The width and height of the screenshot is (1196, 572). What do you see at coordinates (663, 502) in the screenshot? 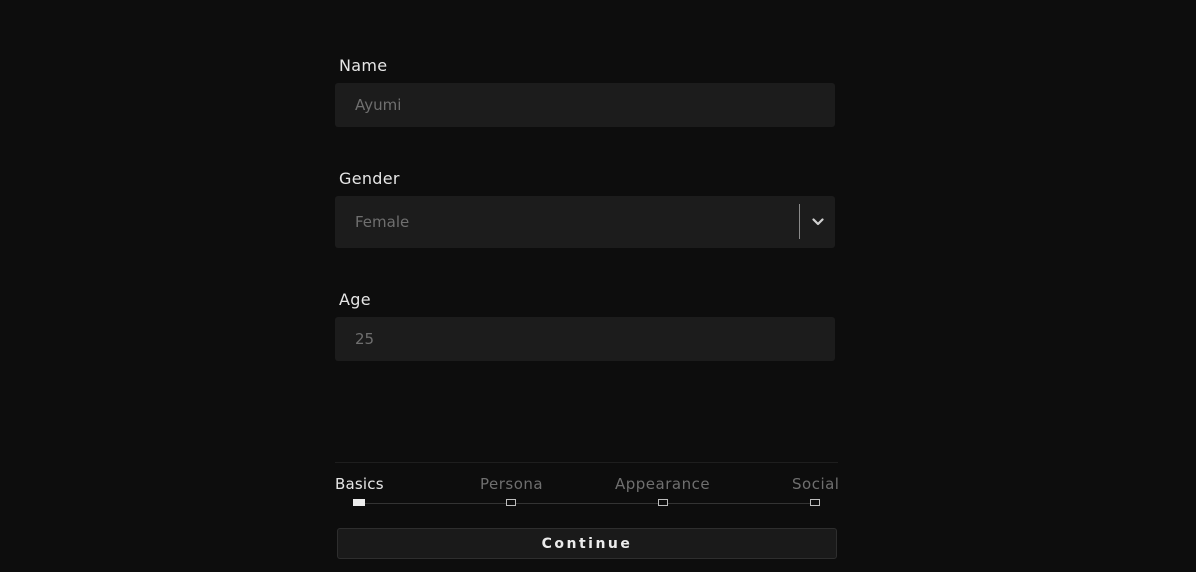
I see `step-appearance-marker` at bounding box center [663, 502].